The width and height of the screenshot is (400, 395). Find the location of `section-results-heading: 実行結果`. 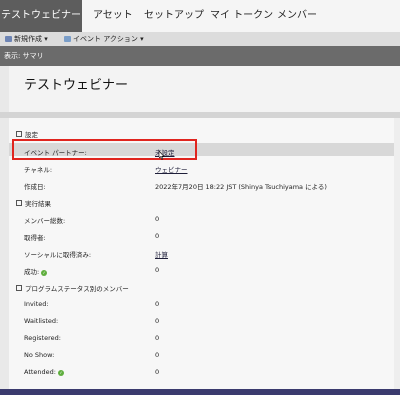

section-results-heading: 実行結果 is located at coordinates (38, 204).